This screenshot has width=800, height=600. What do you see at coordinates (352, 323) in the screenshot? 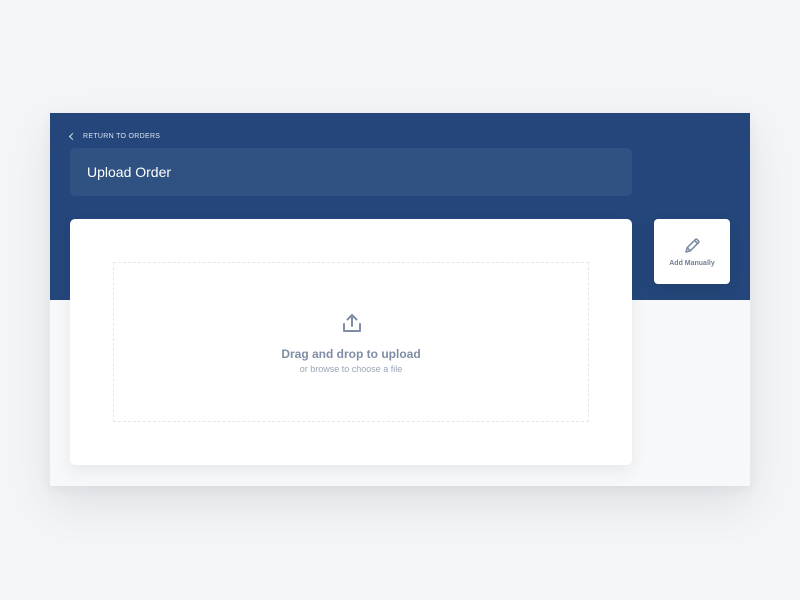
I see `upload-icon` at bounding box center [352, 323].